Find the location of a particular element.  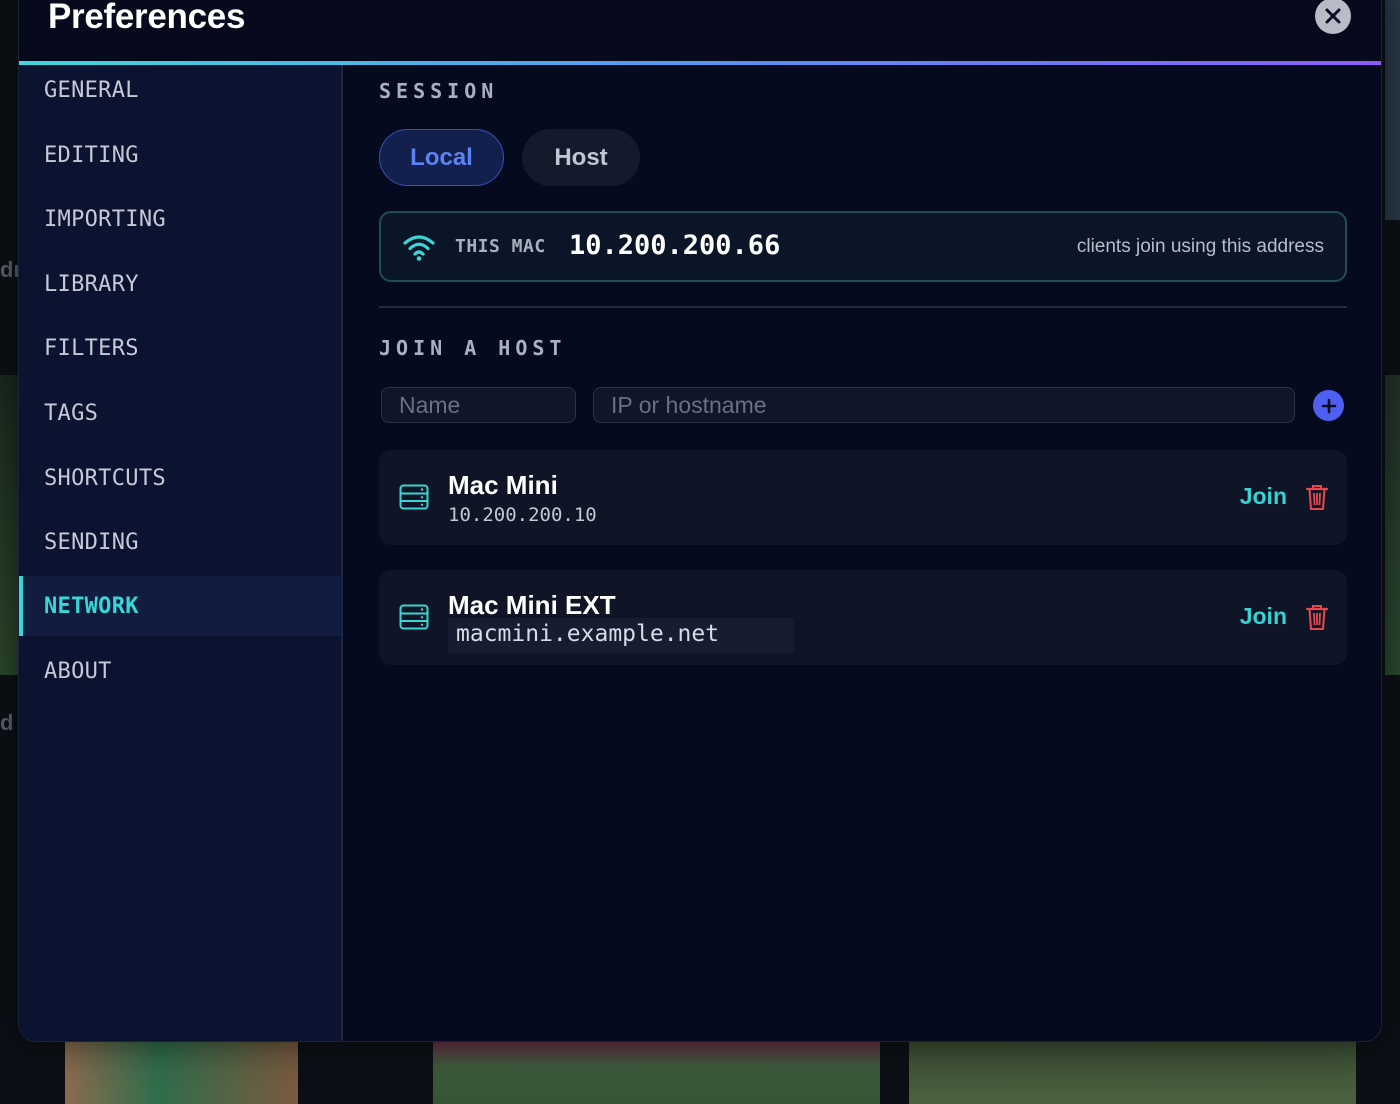

add-host-button is located at coordinates (1328, 405).